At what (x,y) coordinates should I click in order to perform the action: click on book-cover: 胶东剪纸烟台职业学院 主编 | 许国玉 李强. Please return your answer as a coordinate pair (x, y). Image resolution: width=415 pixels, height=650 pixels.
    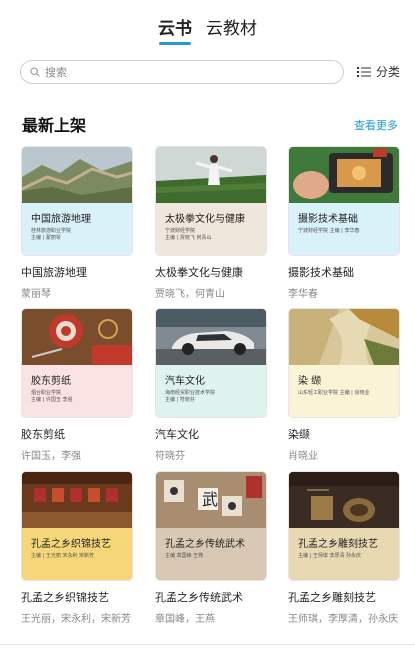
    Looking at the image, I should click on (77, 363).